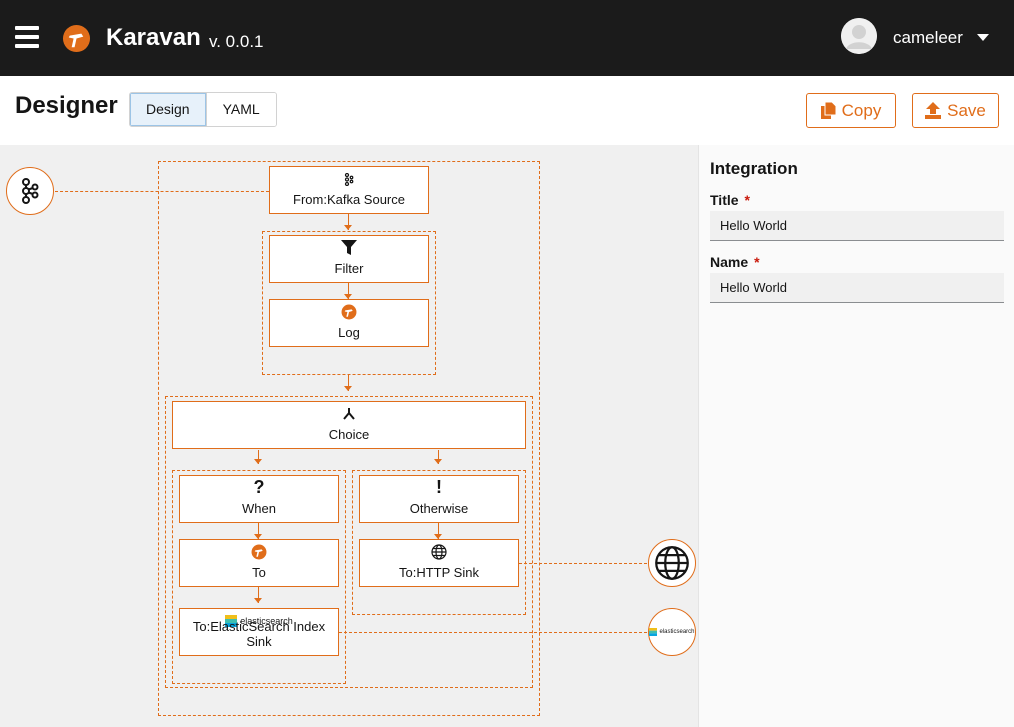 Image resolution: width=1014 pixels, height=727 pixels. What do you see at coordinates (677, 632) in the screenshot?
I see `elasticsearch-logo-text: elasticsearch` at bounding box center [677, 632].